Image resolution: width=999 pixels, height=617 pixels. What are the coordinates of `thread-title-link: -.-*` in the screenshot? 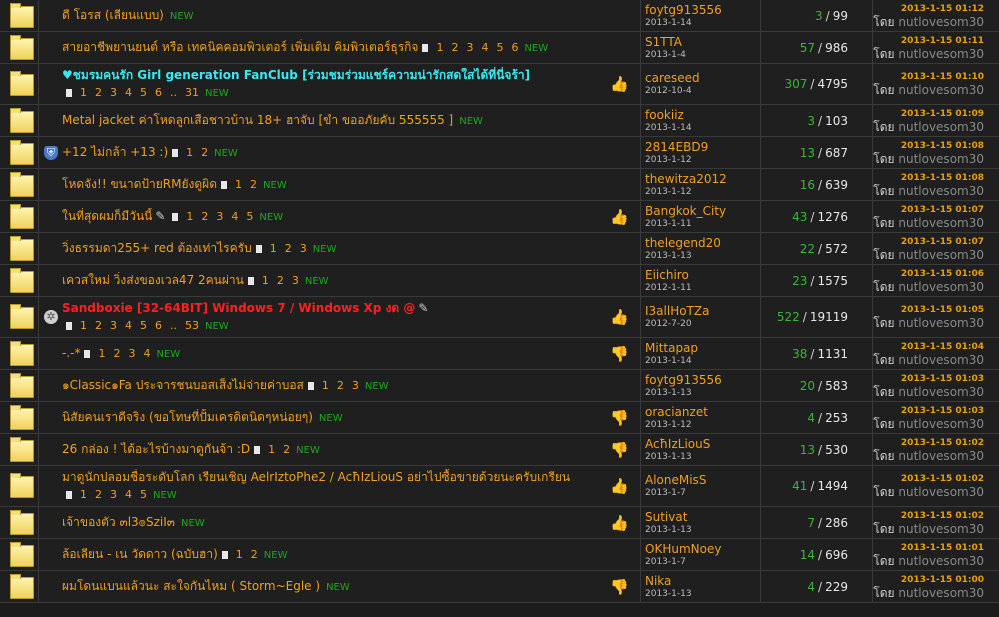 It's located at (71, 353).